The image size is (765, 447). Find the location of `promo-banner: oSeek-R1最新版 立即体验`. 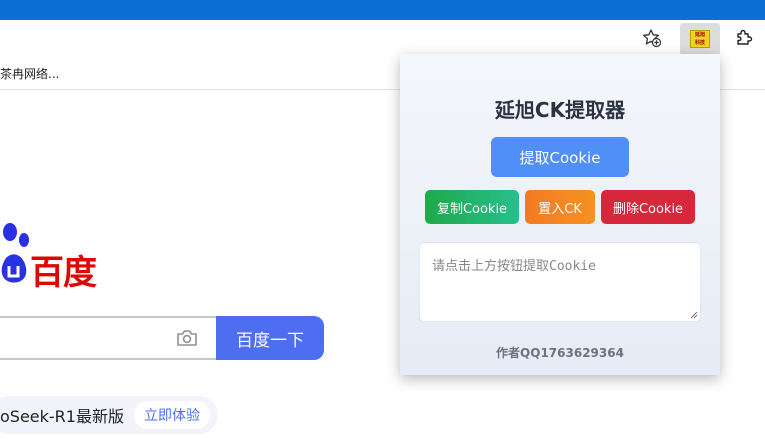

promo-banner: oSeek-R1最新版 立即体验 is located at coordinates (109, 415).